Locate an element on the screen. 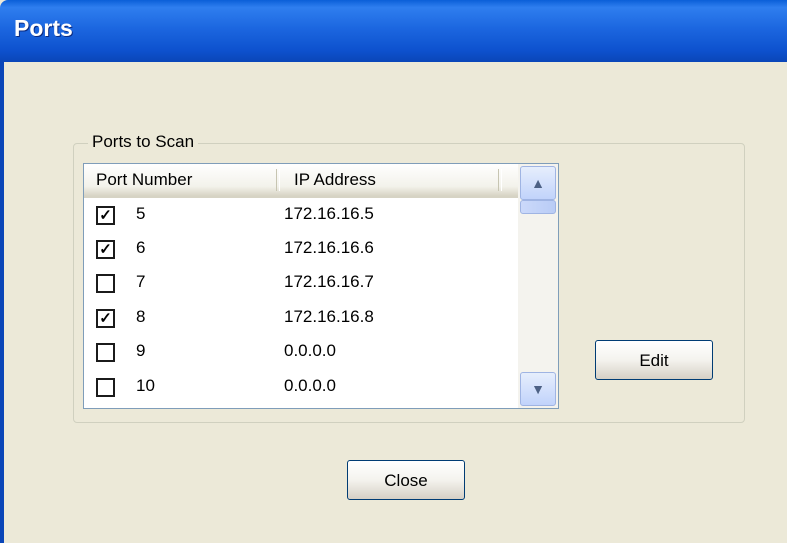 This screenshot has height=543, width=787. list-row: ✓ 6 172.16.16.6 is located at coordinates (301, 250).